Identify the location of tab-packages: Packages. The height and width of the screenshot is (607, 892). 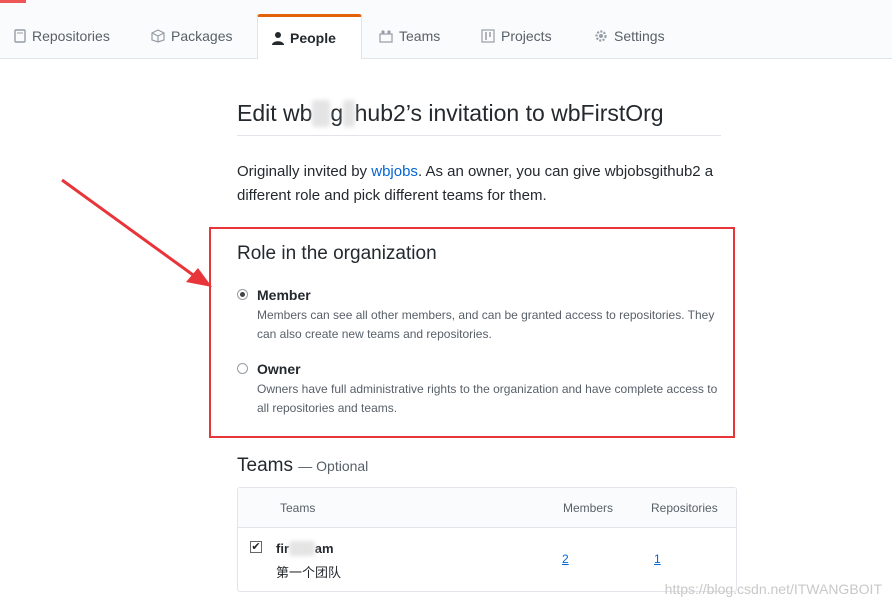
(191, 36).